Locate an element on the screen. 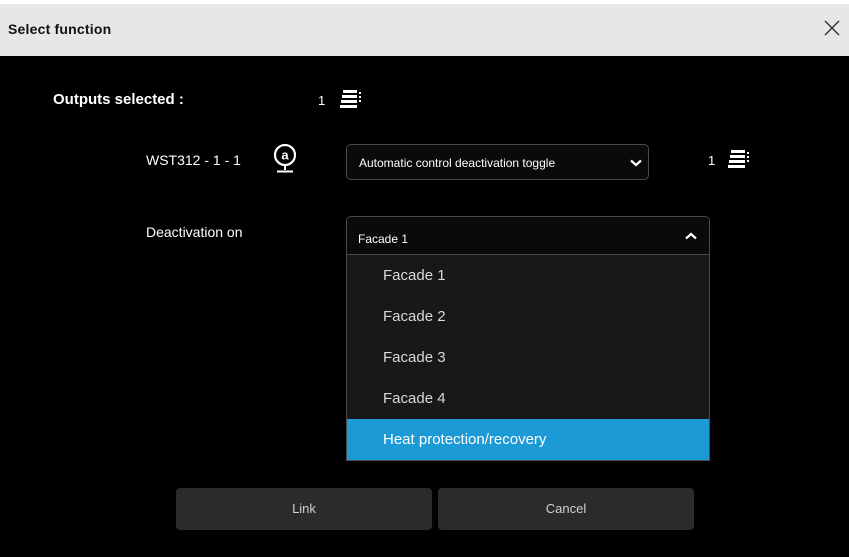  chevron-up-icon is located at coordinates (691, 236).